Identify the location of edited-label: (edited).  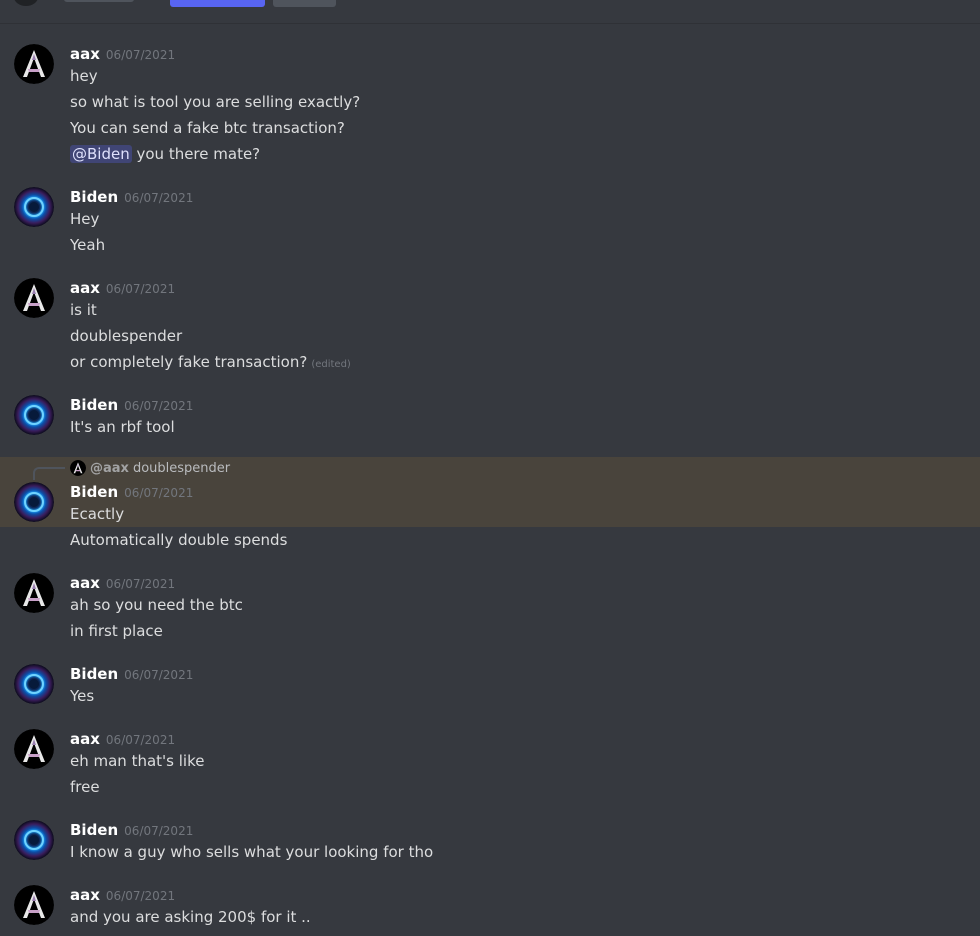
(331, 364).